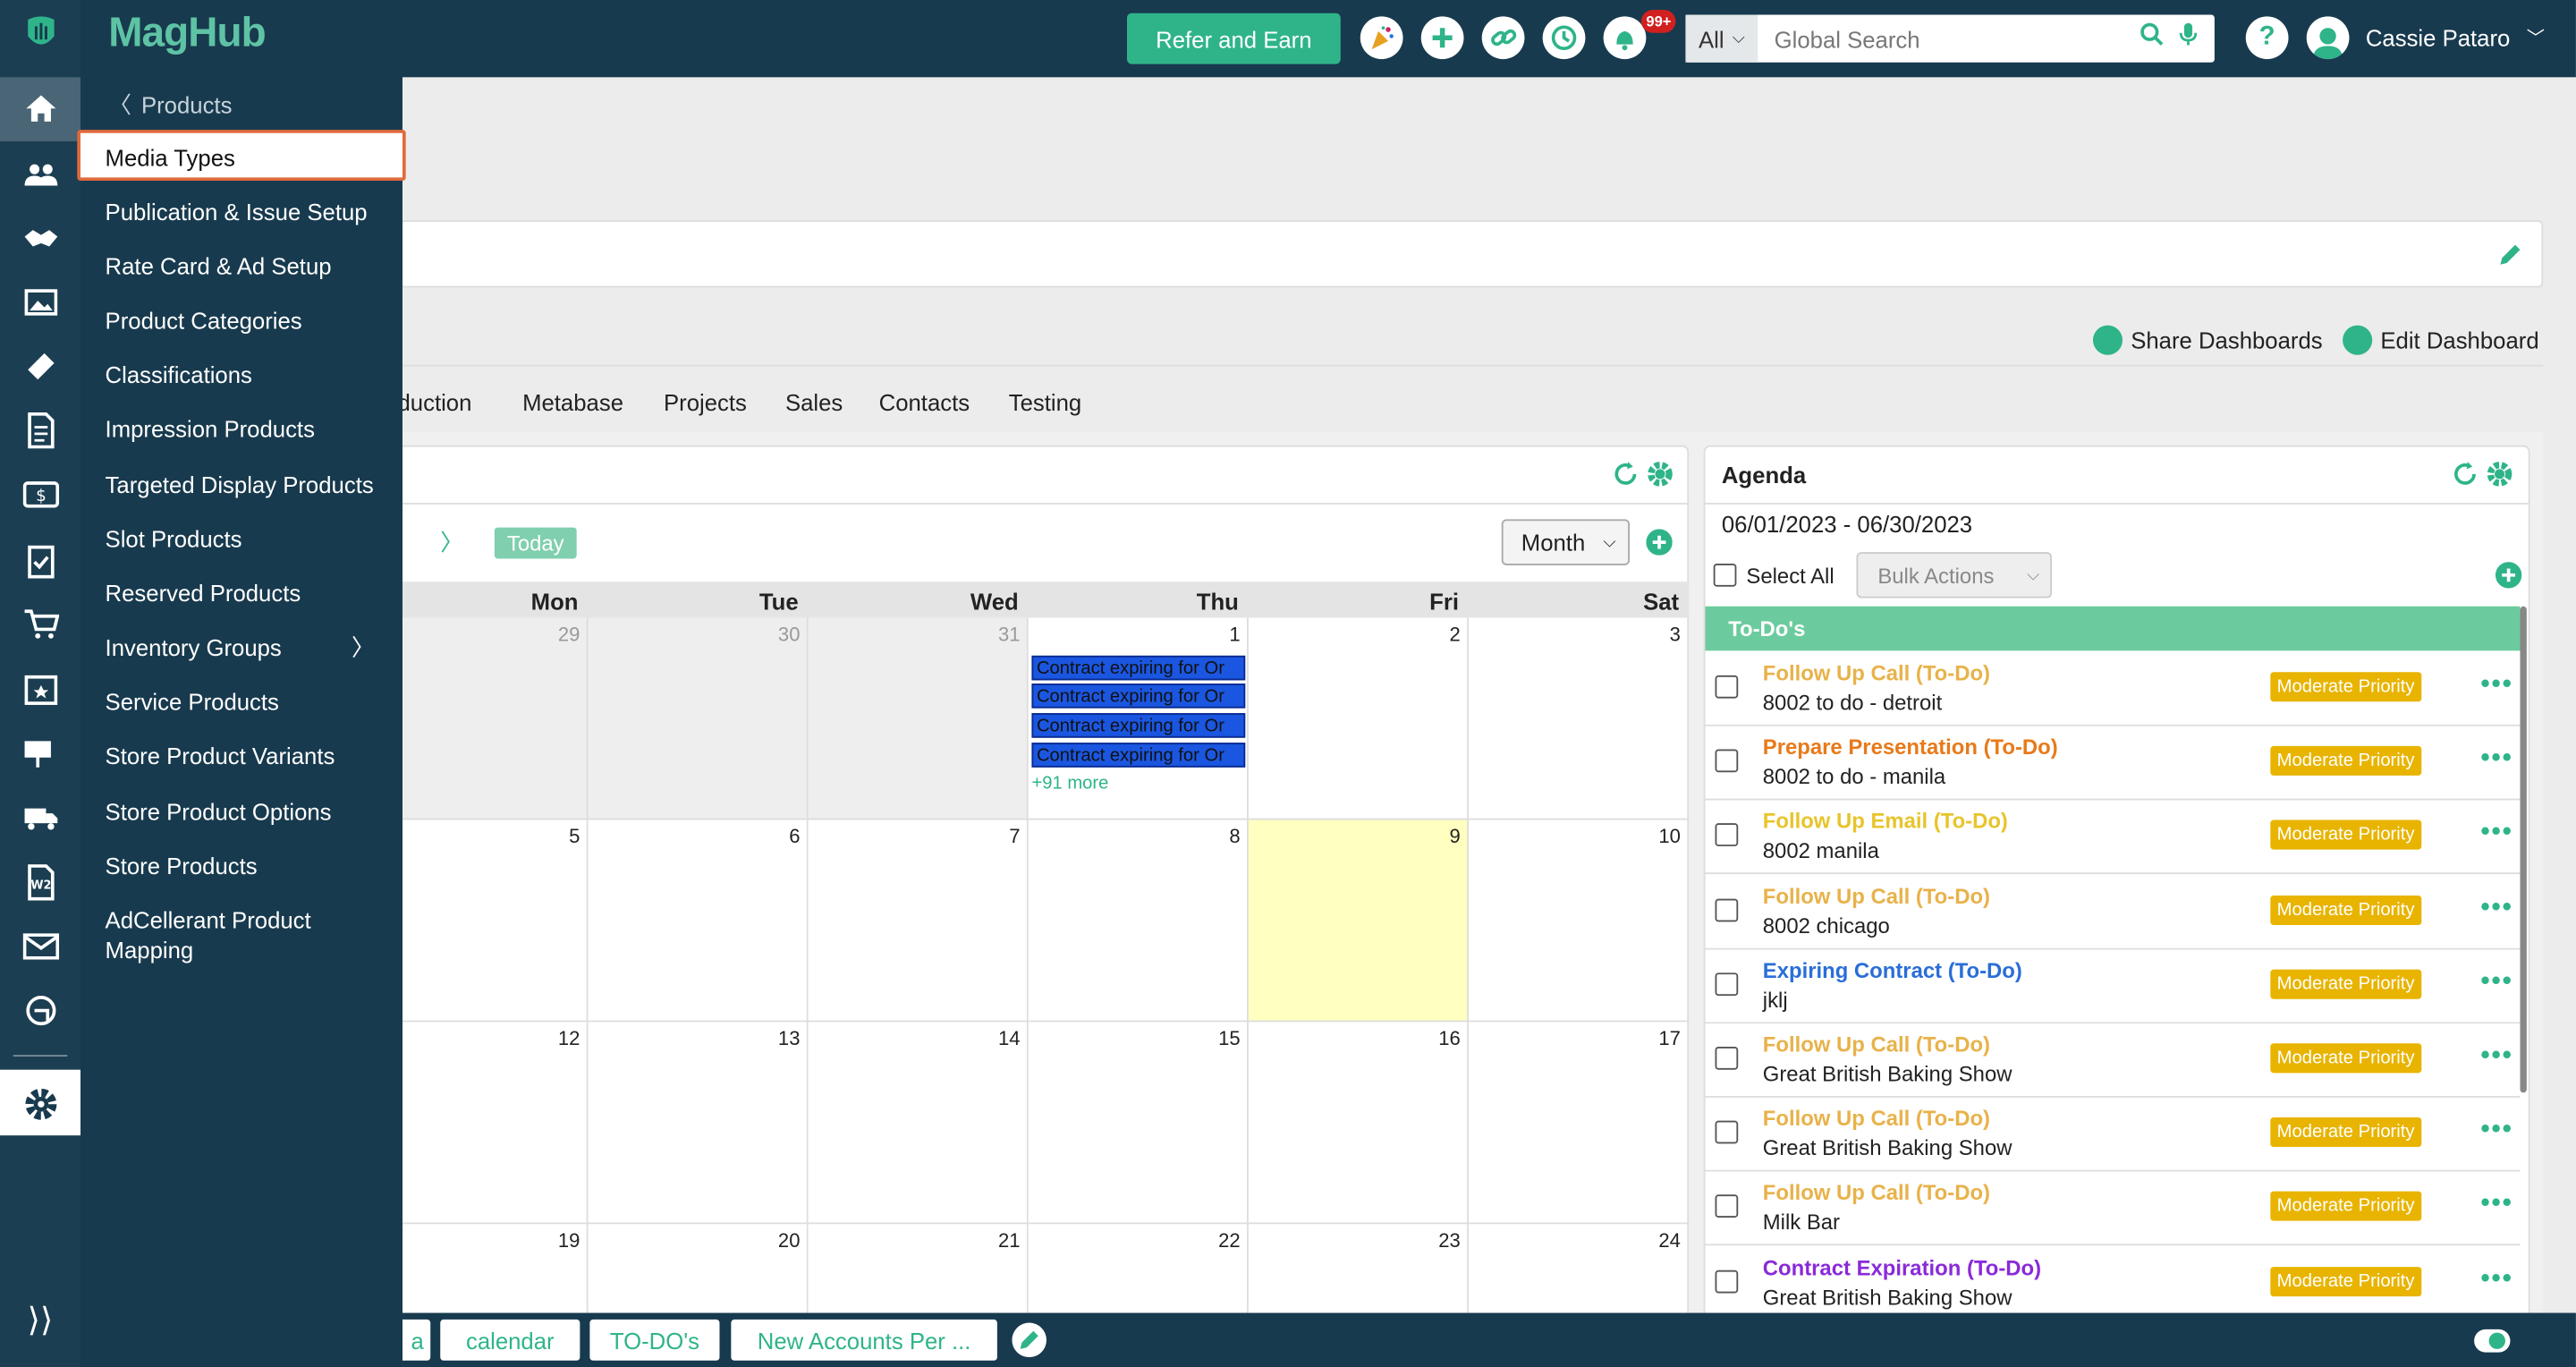  I want to click on toggle-icon, so click(2492, 1345).